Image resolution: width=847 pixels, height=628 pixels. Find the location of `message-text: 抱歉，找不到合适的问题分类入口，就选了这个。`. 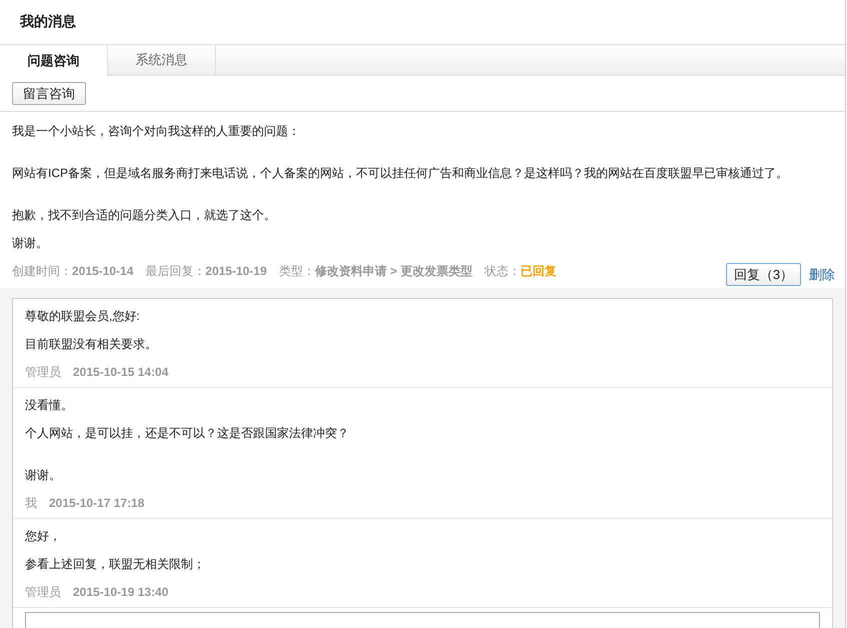

message-text: 抱歉，找不到合适的问题分类入口，就选了这个。 is located at coordinates (144, 215).